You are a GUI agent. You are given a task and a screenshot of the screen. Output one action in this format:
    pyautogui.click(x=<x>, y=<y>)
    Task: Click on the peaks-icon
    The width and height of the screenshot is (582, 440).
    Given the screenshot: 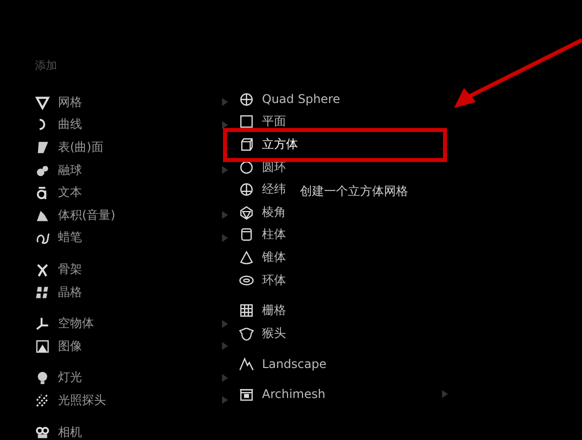 What is the action you would take?
    pyautogui.click(x=246, y=364)
    